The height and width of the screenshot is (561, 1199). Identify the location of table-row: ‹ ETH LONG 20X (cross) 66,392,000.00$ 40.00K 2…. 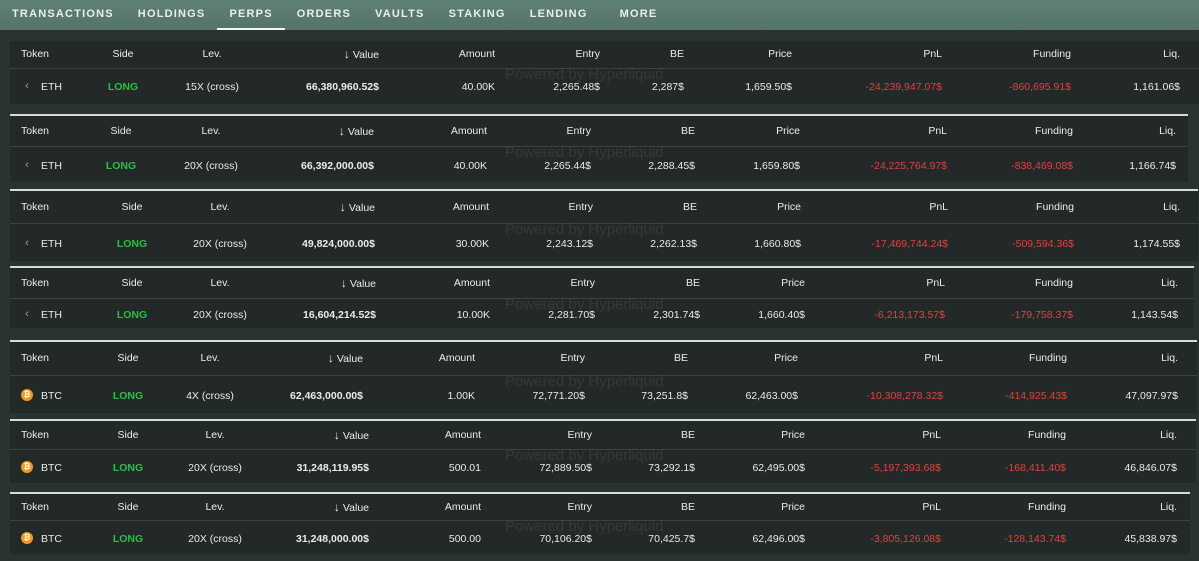
(599, 164).